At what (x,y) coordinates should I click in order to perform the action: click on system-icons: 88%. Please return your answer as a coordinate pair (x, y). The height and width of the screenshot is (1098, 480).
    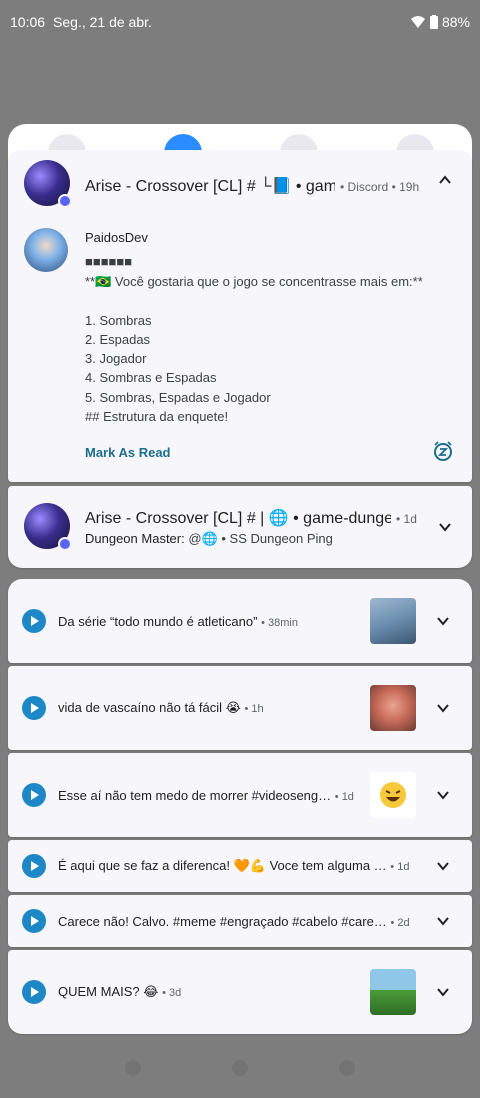
    Looking at the image, I should click on (440, 22).